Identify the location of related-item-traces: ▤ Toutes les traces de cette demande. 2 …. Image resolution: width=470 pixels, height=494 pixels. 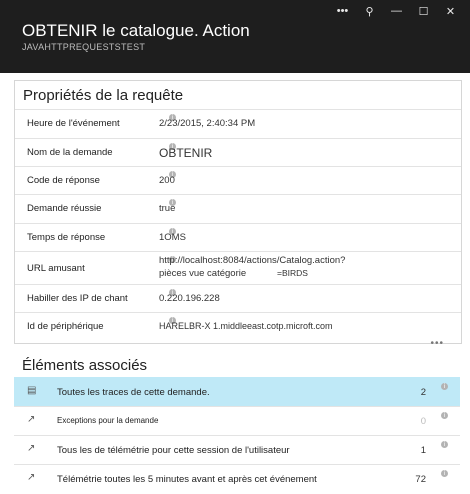
(237, 392).